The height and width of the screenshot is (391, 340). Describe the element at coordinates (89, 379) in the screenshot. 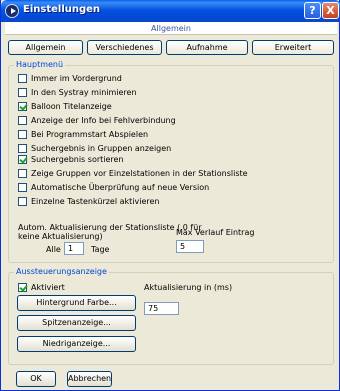

I see `abbrechen-button: Abbrechen` at that location.